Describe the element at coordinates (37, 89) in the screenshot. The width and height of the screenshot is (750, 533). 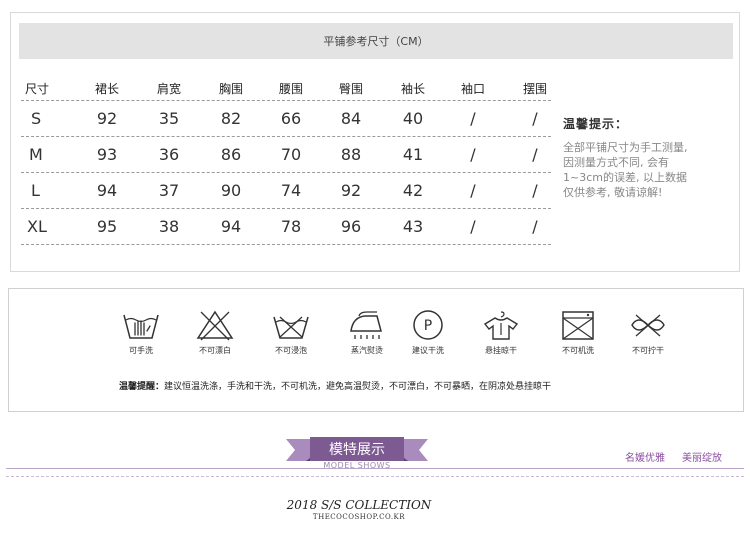
I see `header-size: 尺寸` at that location.